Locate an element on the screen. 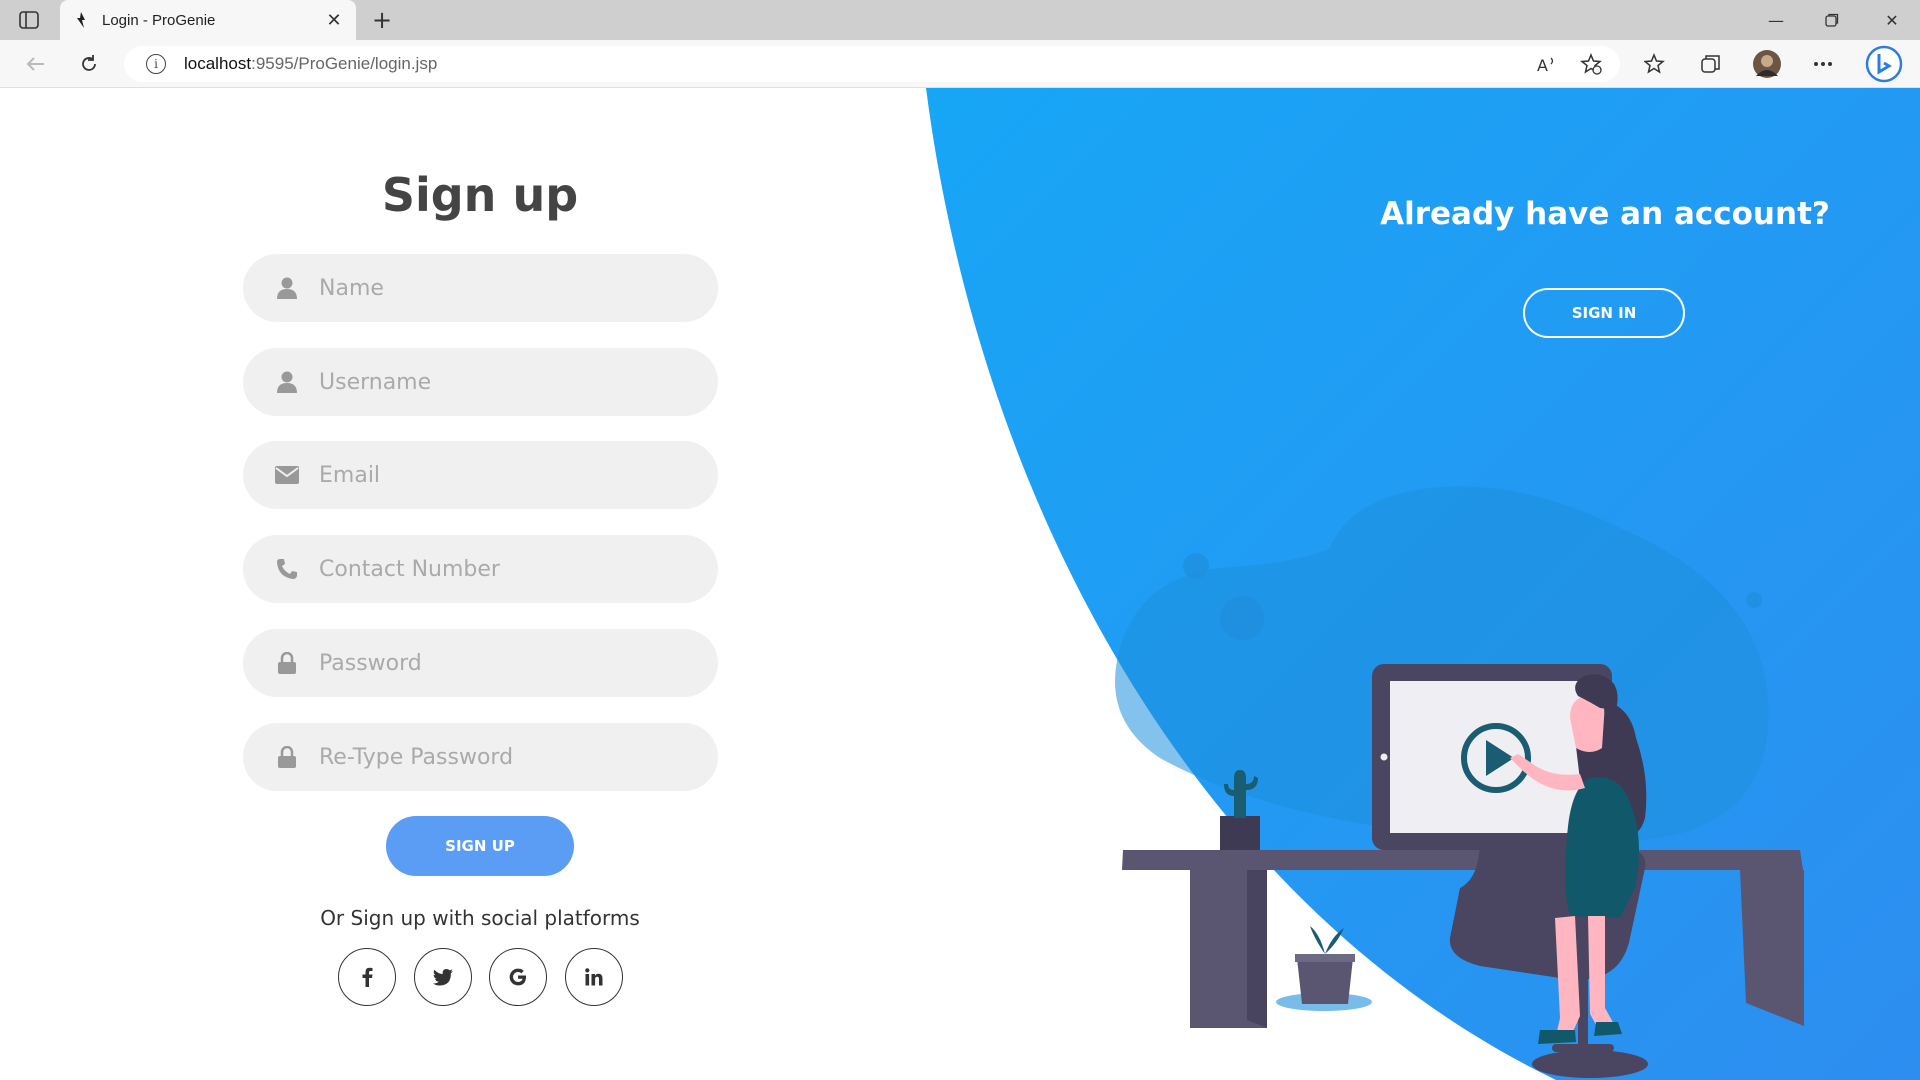 This screenshot has height=1080, width=1920. url-host: localhost is located at coordinates (218, 63).